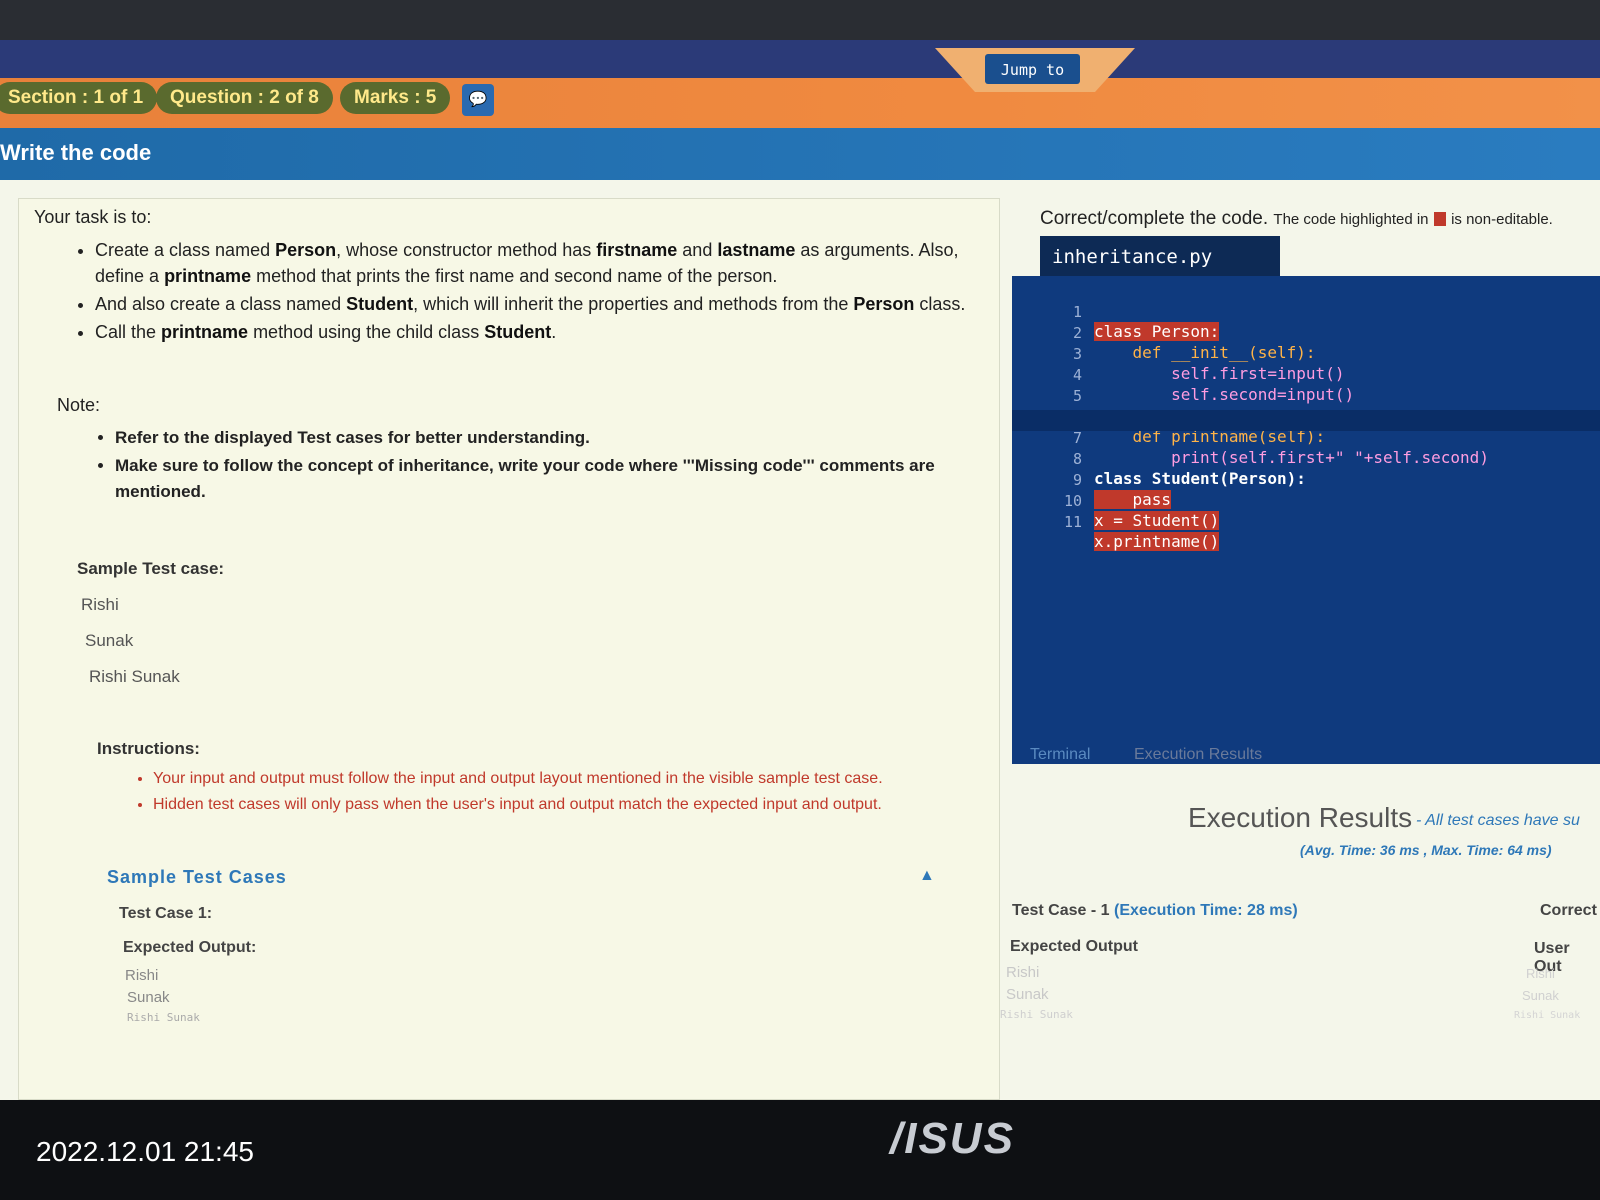 The image size is (1600, 1200). Describe the element at coordinates (1547, 1015) in the screenshot. I see `result-user-line: Rishi Sunak` at that location.